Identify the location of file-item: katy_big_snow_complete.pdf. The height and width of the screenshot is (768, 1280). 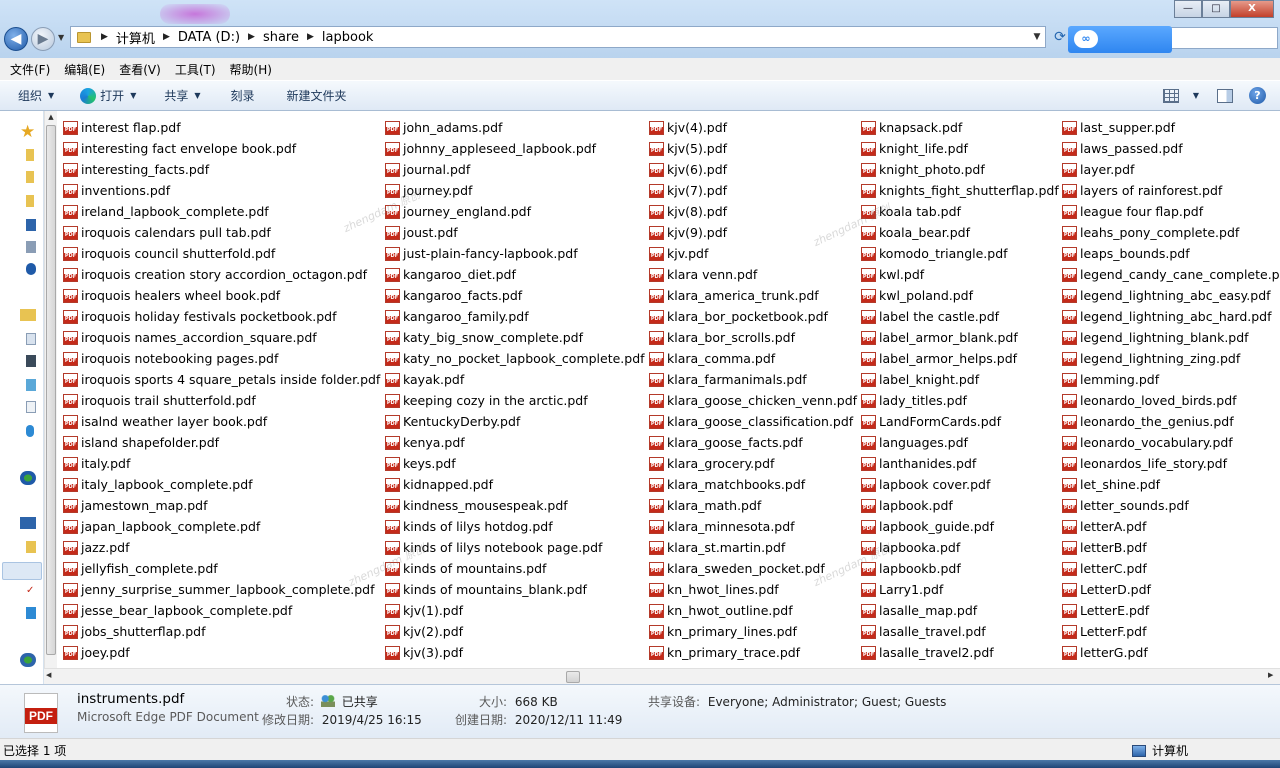
(515, 337).